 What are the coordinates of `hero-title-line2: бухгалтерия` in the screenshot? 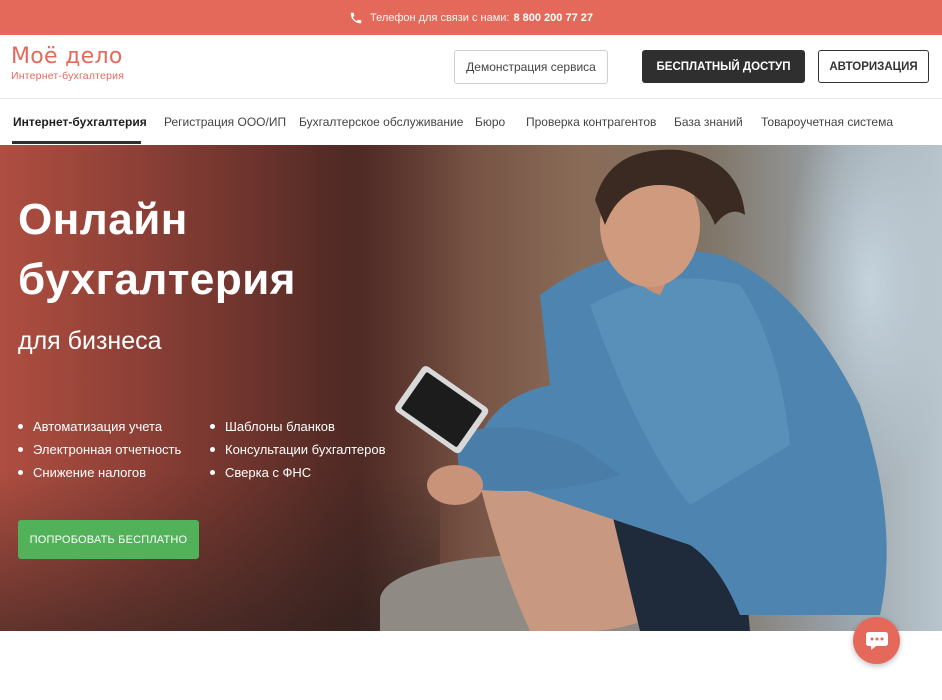 It's located at (157, 279).